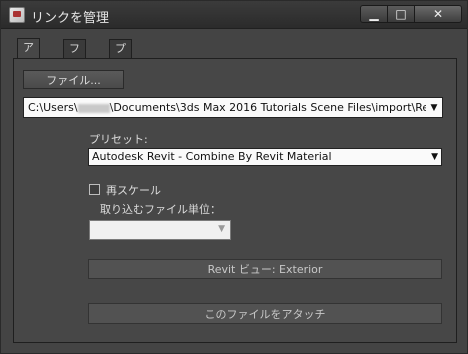  I want to click on maximize-button: □, so click(401, 14).